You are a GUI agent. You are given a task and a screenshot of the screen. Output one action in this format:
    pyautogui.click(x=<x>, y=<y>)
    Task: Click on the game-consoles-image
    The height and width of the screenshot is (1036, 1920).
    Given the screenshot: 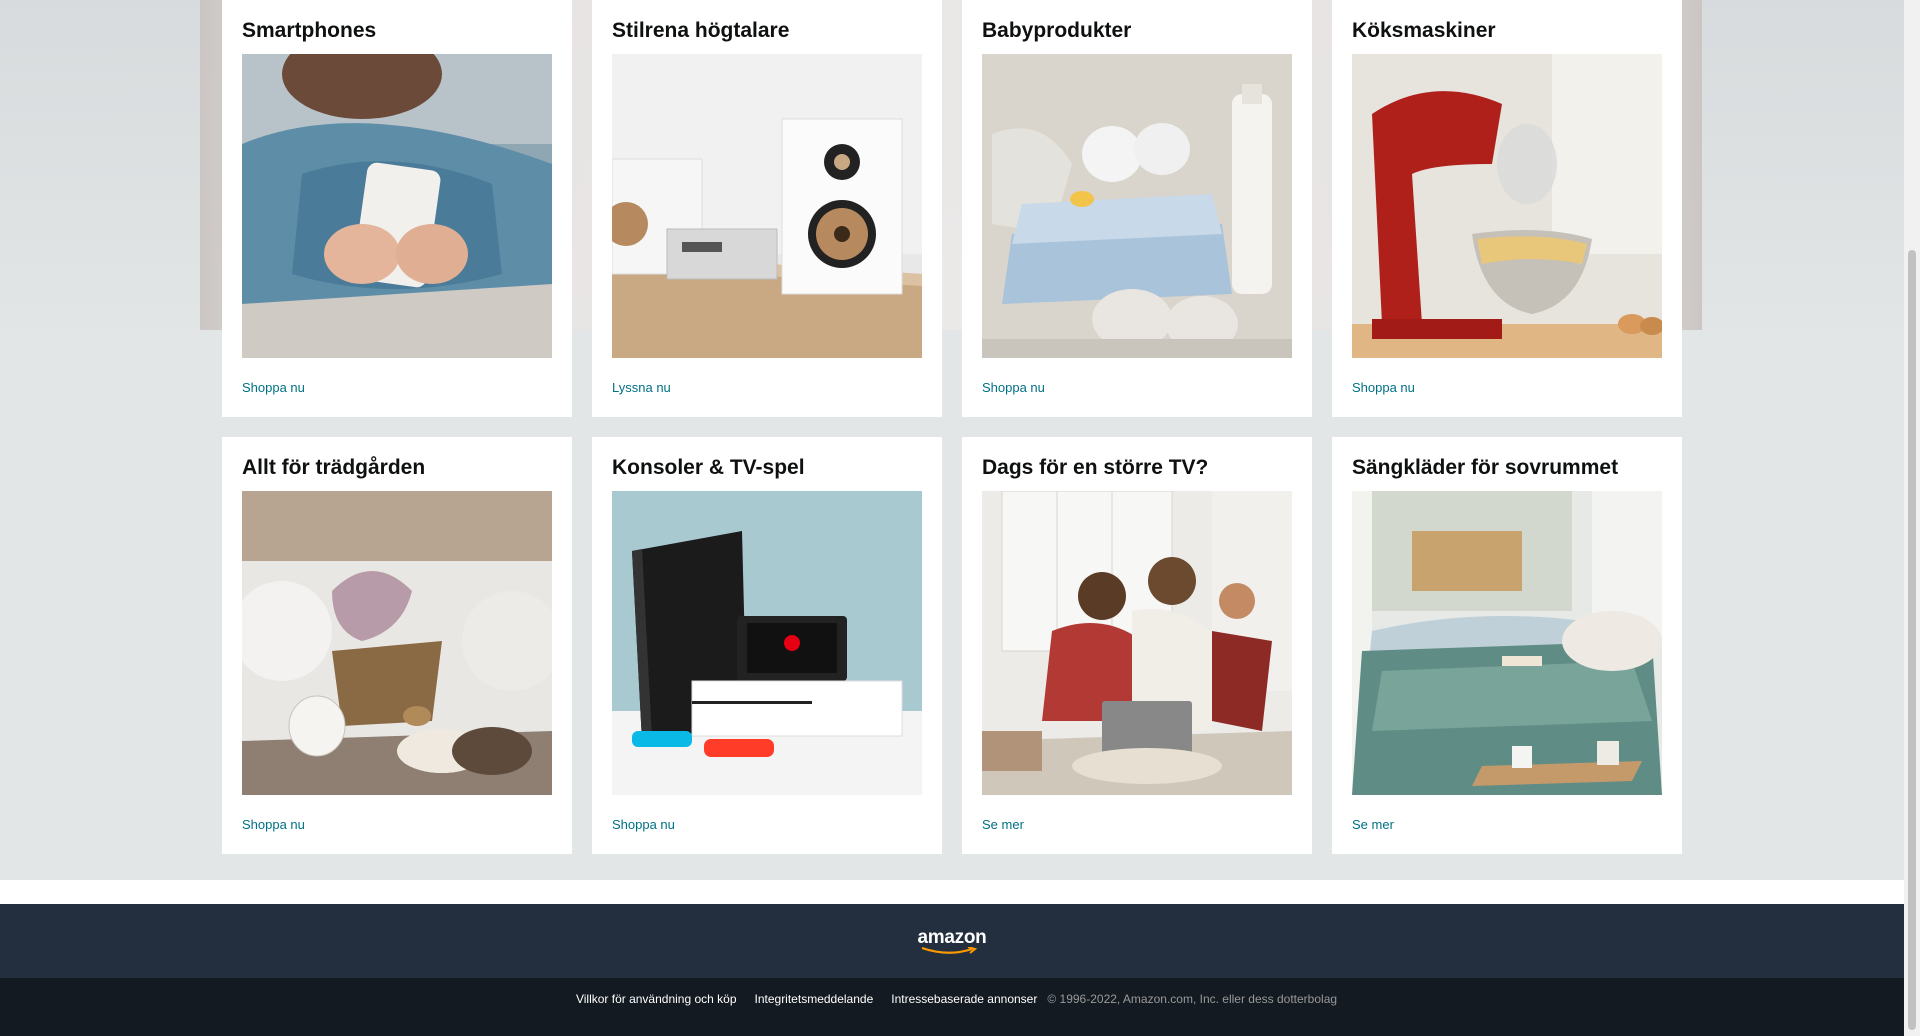 What is the action you would take?
    pyautogui.click(x=767, y=643)
    